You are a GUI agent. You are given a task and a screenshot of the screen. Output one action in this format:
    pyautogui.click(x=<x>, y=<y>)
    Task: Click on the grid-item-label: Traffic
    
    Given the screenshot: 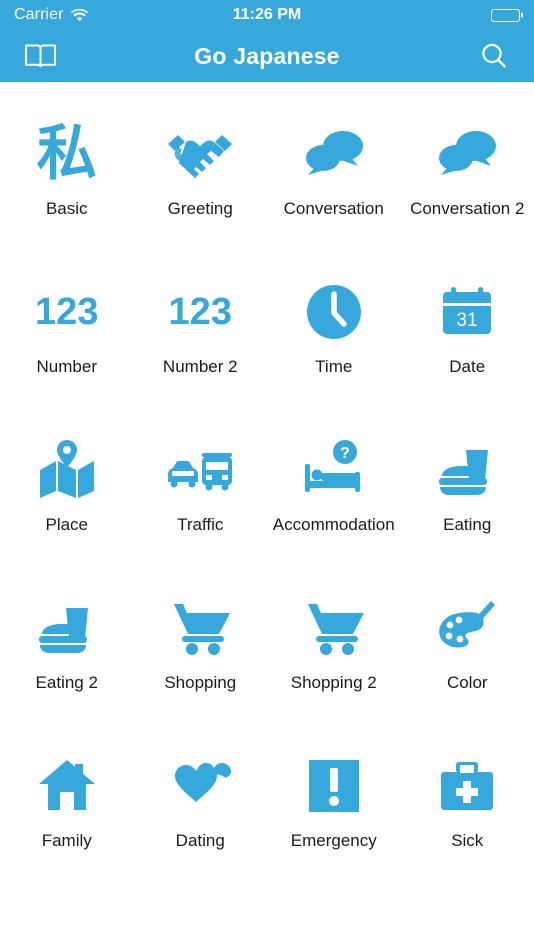 What is the action you would take?
    pyautogui.click(x=200, y=524)
    